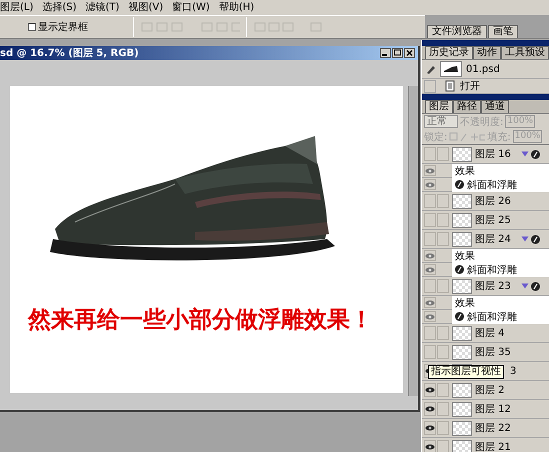 The image size is (549, 452). Describe the element at coordinates (200, 320) in the screenshot. I see `caption-text: 然来再给一些小部分做浮雕效果！` at that location.